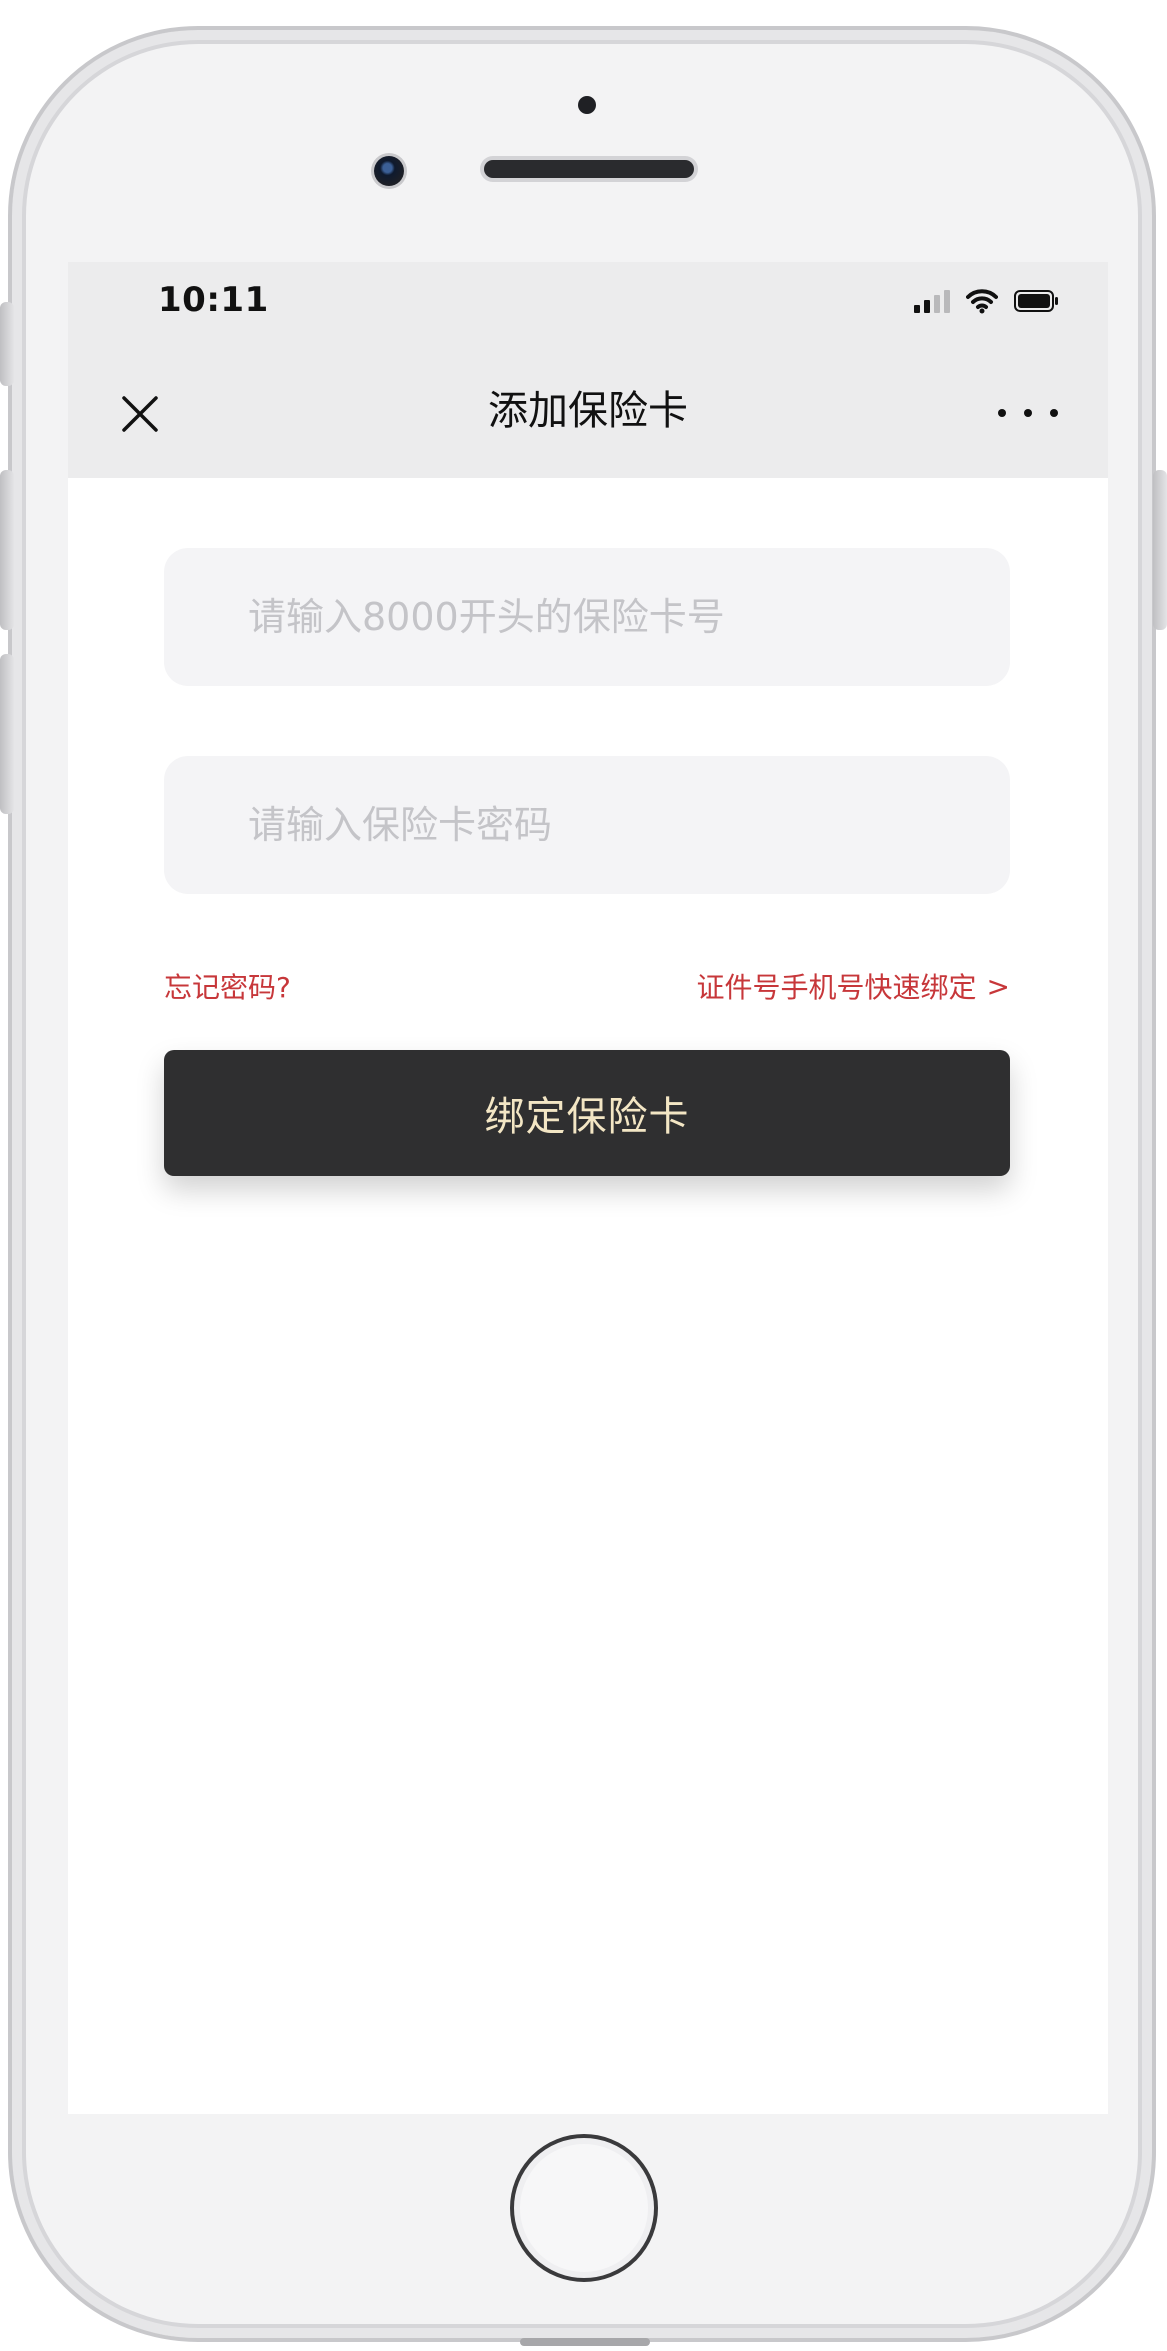  What do you see at coordinates (7, 734) in the screenshot?
I see `volume-down-button` at bounding box center [7, 734].